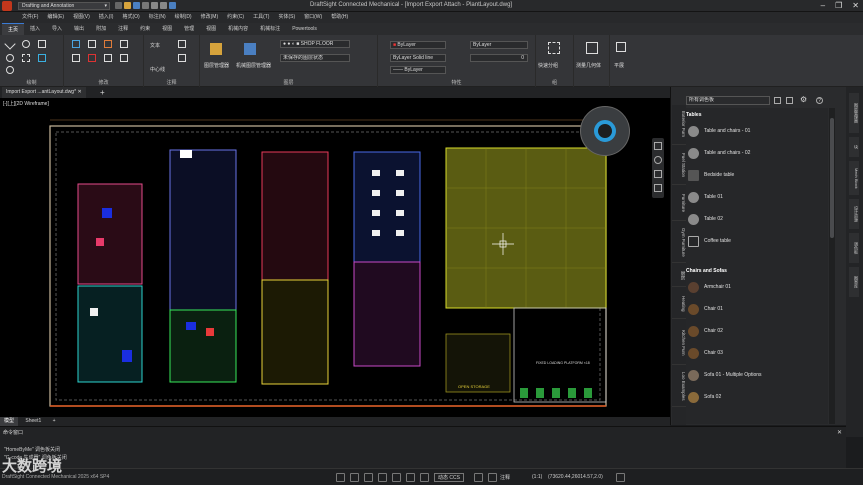  I want to click on tab-model: 模型, so click(9, 421).